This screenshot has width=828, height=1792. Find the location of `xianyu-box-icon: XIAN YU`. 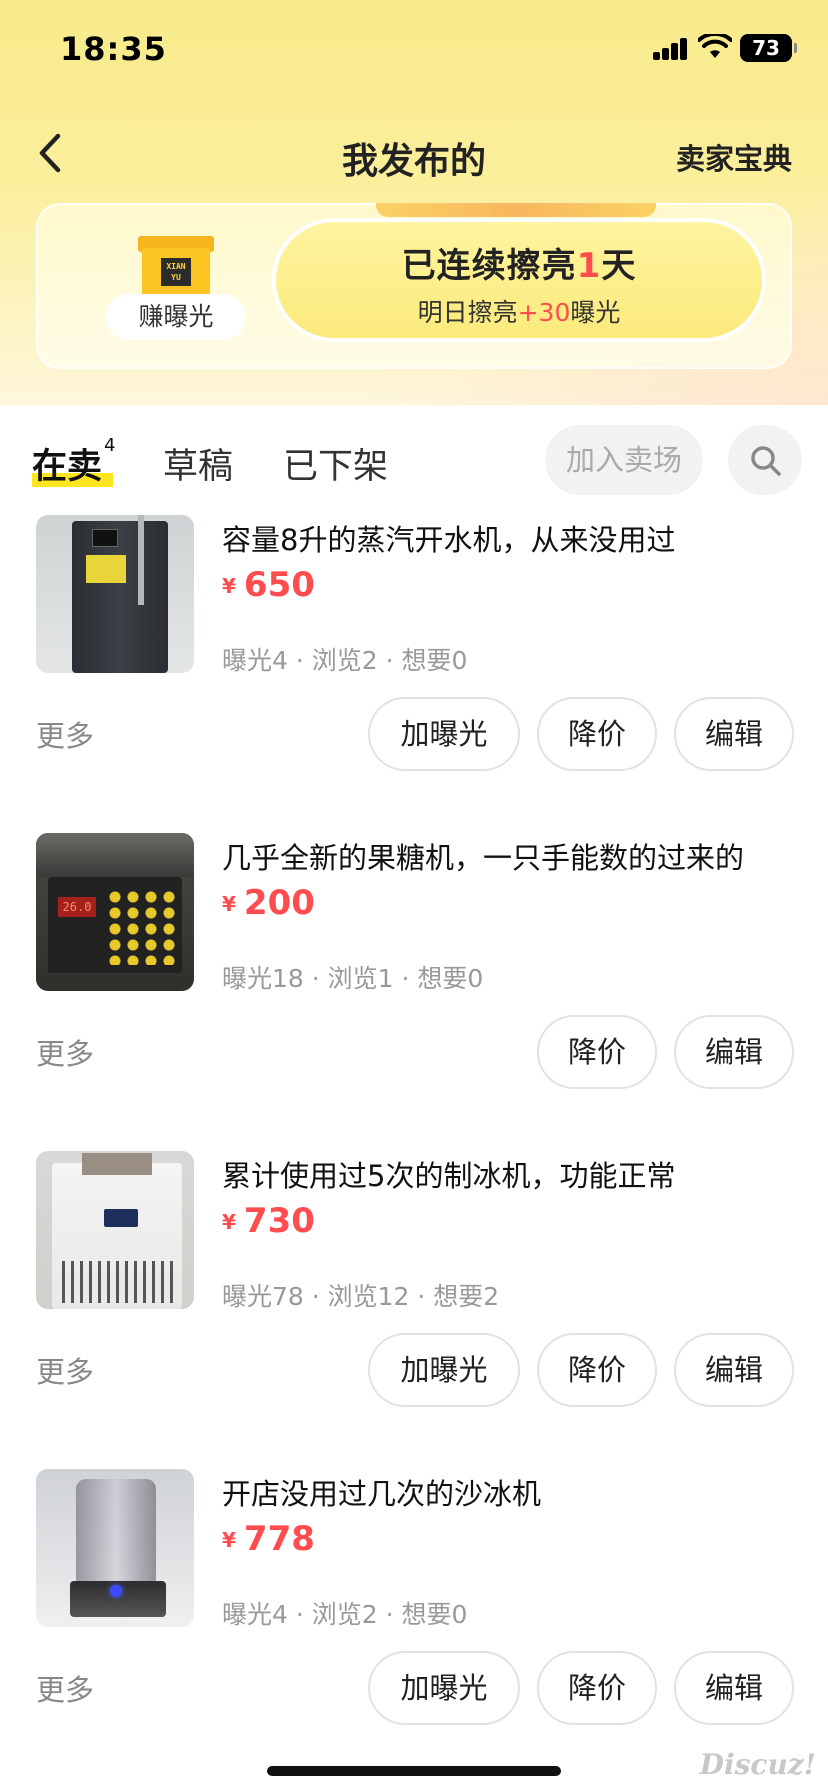

xianyu-box-icon: XIAN YU is located at coordinates (176, 266).